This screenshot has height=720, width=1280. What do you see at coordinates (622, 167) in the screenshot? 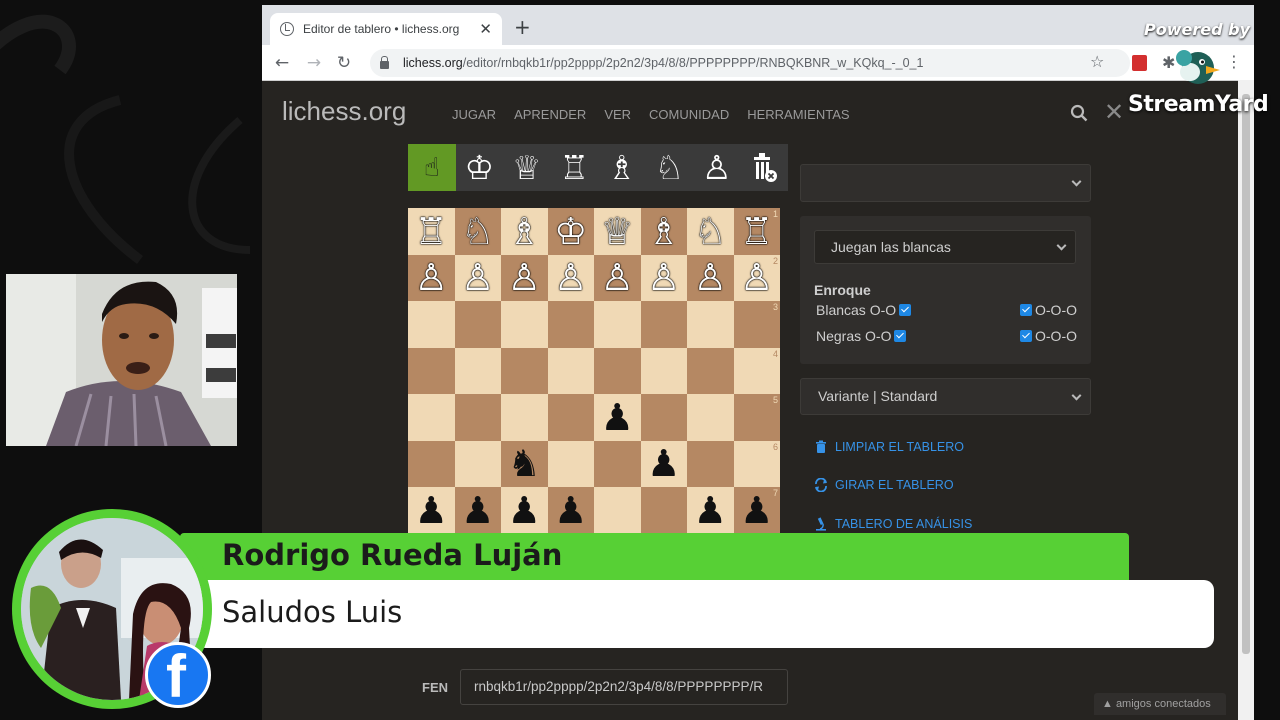
I see `bishop-tool: ♗` at bounding box center [622, 167].